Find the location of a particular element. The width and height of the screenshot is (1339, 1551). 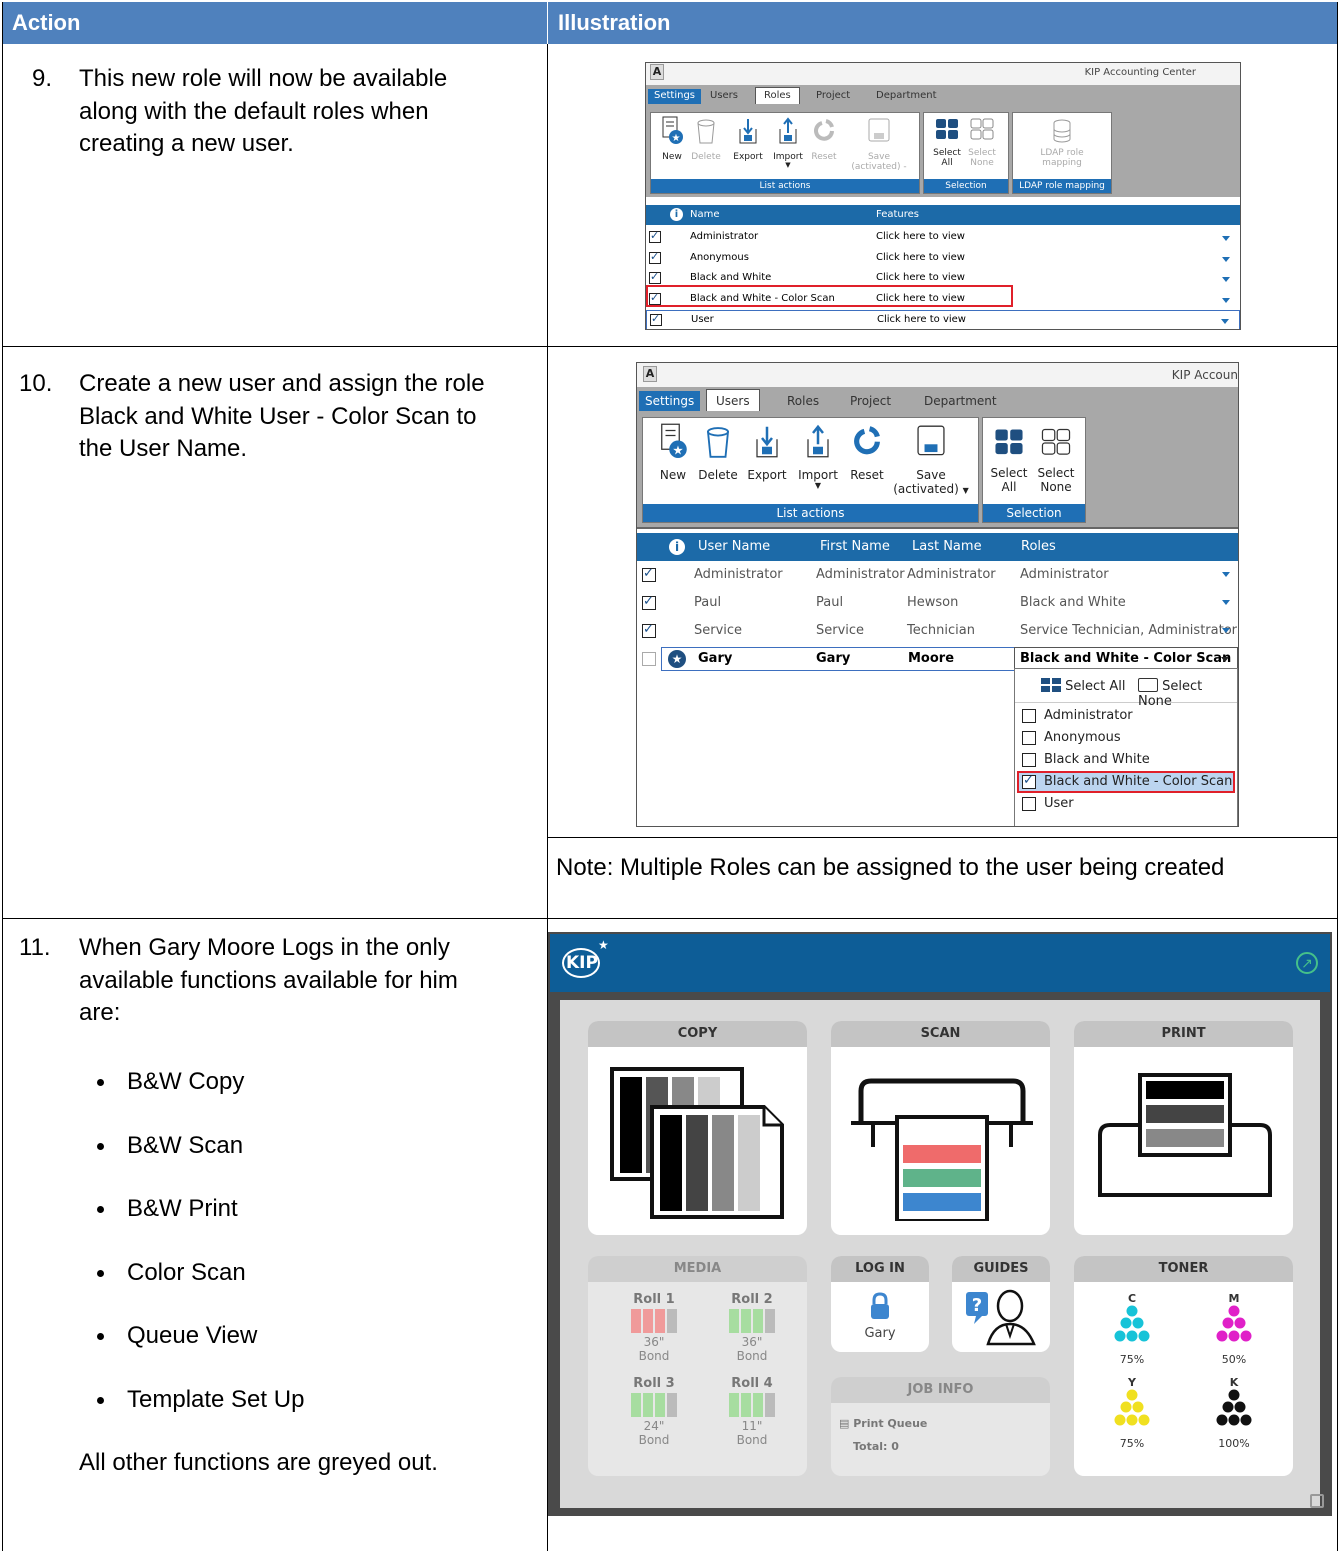

table-row: Anonymous Click here to view is located at coordinates (943, 259).